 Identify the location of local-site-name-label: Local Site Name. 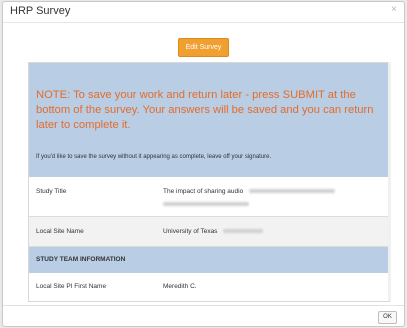
(60, 231).